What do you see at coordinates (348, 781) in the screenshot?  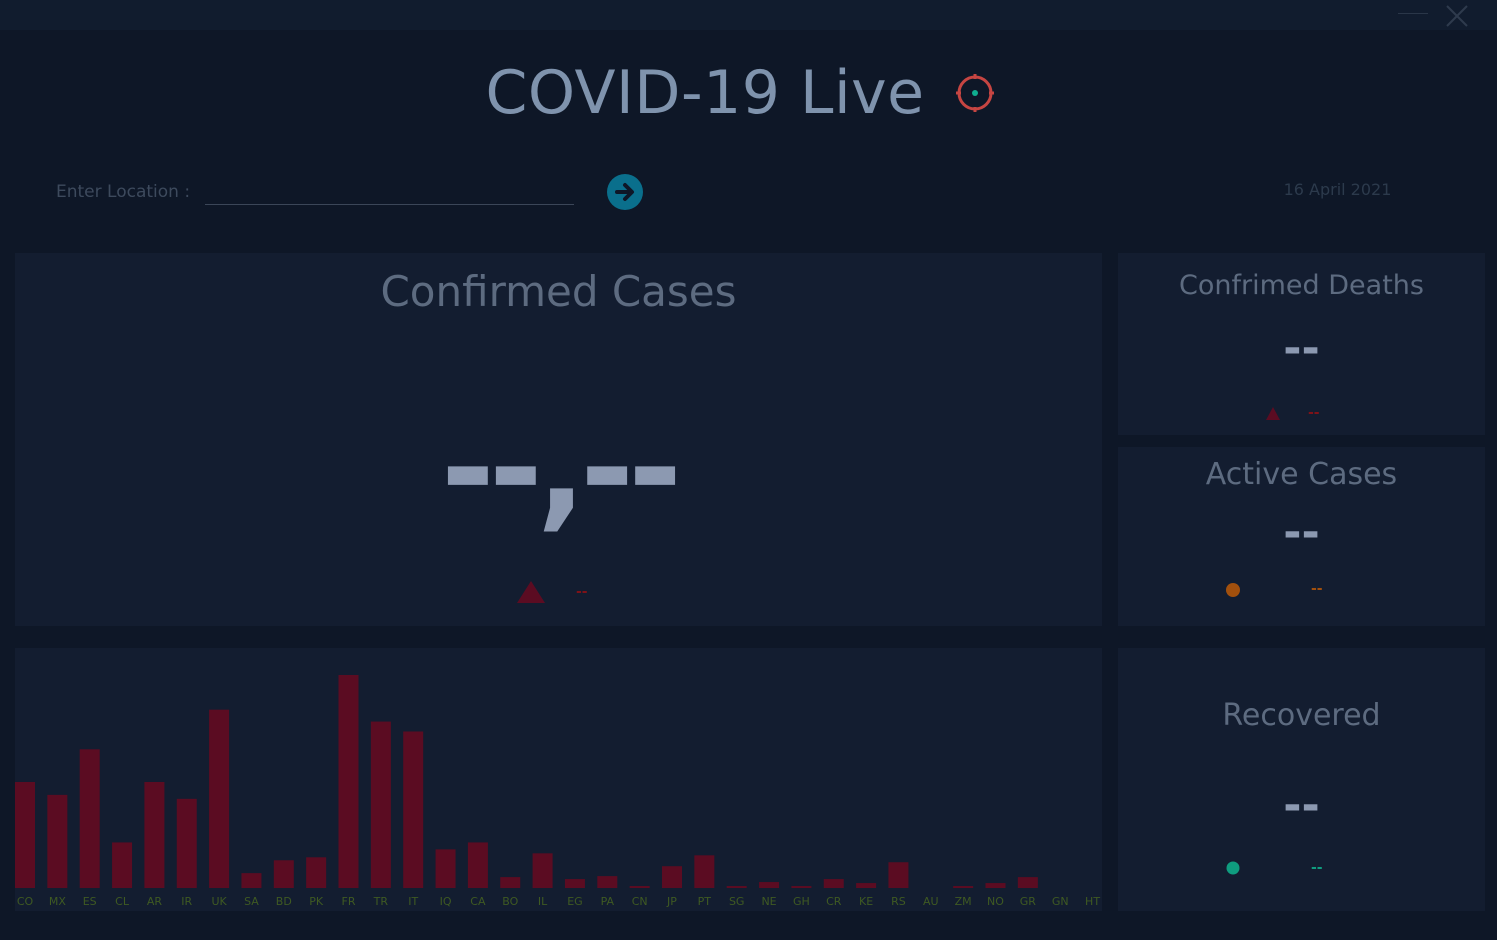 I see `bar-fr` at bounding box center [348, 781].